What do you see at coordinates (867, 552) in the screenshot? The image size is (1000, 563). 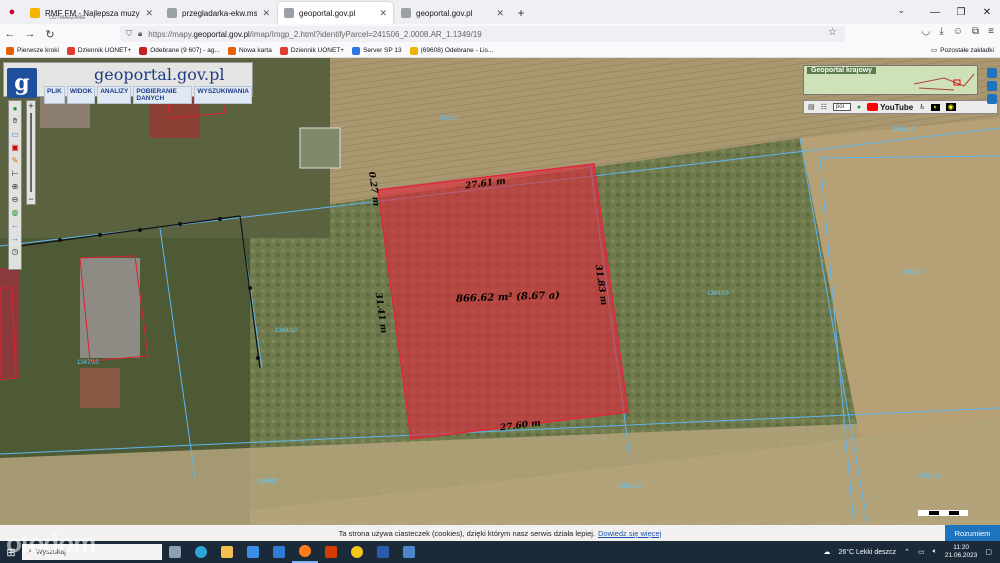 I see `weather-text: 26°C Lekki deszcz` at bounding box center [867, 552].